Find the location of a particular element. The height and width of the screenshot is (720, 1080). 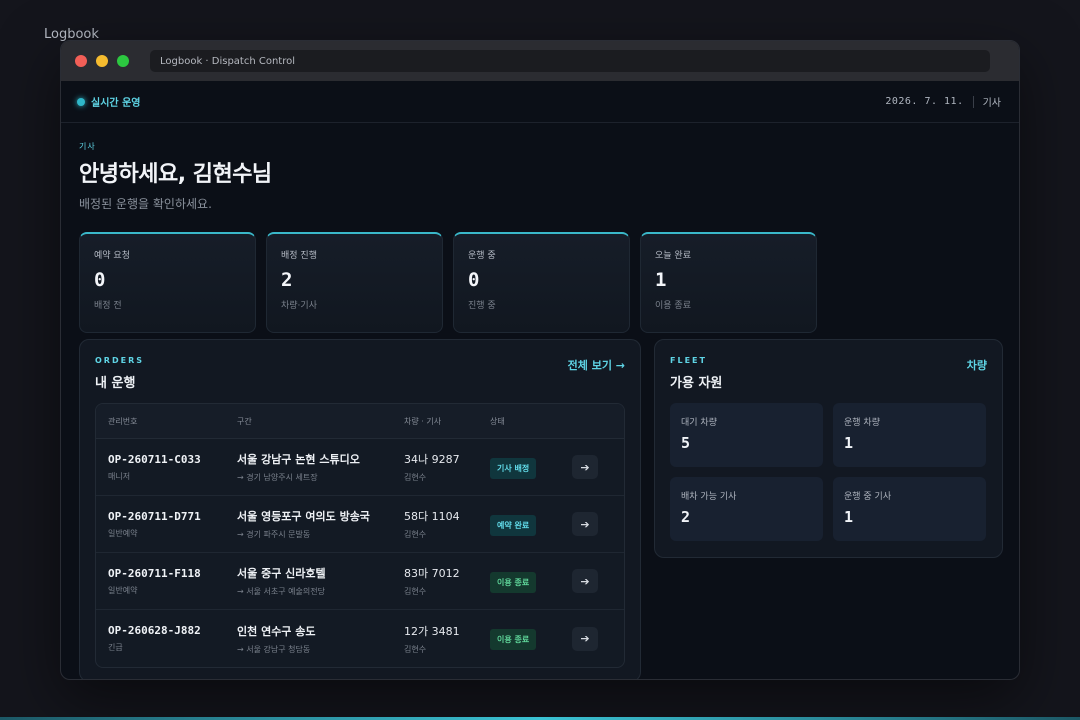

vehicle-plate: 34나 9287 is located at coordinates (432, 459).